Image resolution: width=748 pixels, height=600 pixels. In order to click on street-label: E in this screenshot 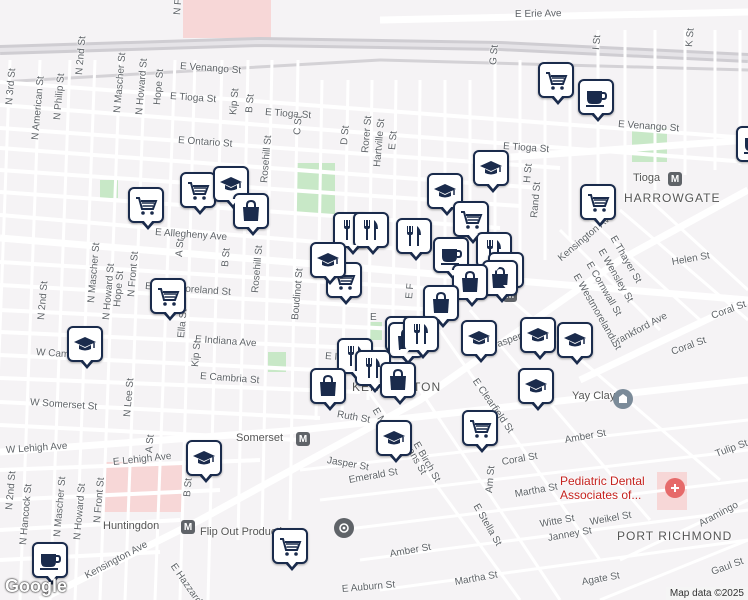, I will do `click(373, 317)`.